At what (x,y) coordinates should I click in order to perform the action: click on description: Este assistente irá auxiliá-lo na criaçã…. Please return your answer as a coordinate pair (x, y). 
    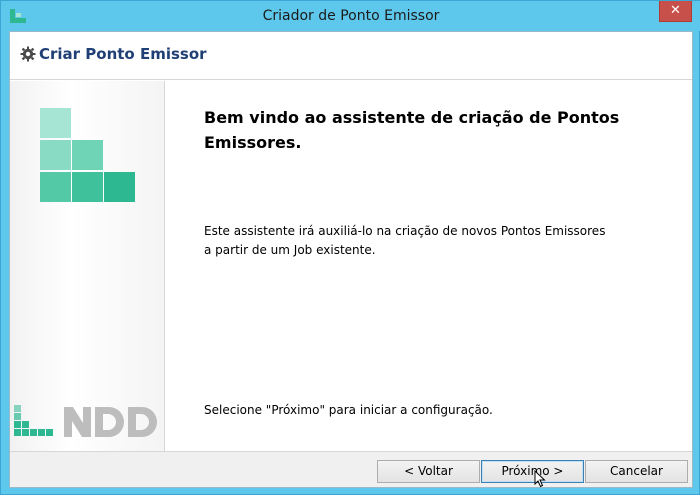
    Looking at the image, I should click on (434, 241).